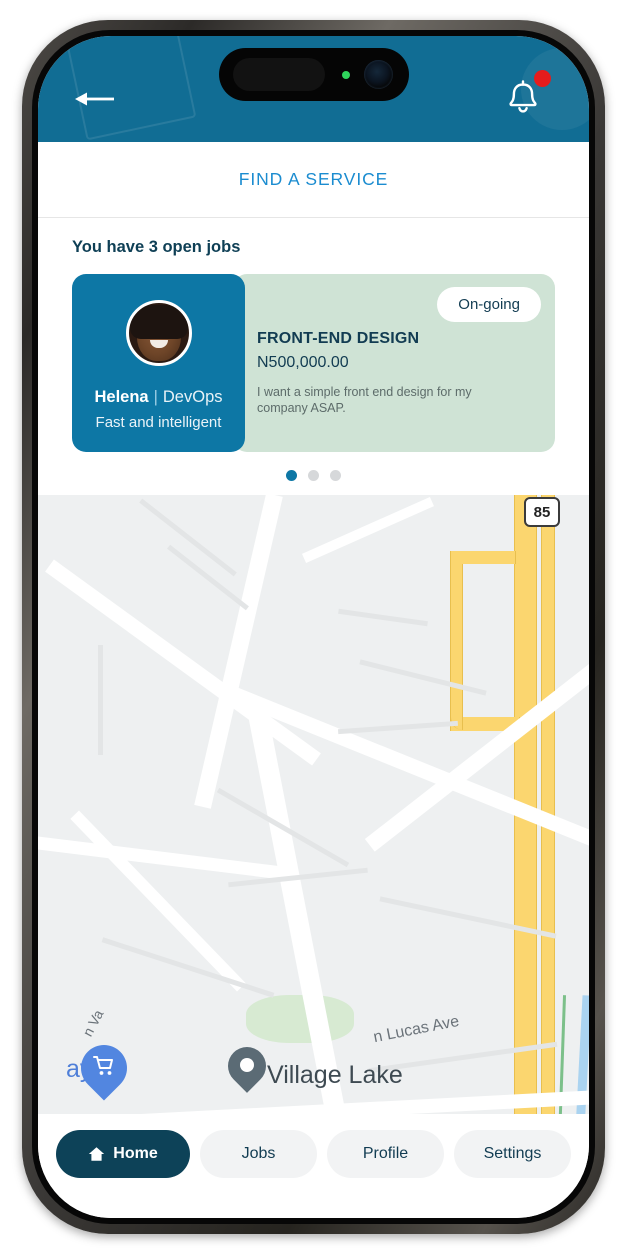  What do you see at coordinates (121, 397) in the screenshot?
I see `job-person-name: Helena` at bounding box center [121, 397].